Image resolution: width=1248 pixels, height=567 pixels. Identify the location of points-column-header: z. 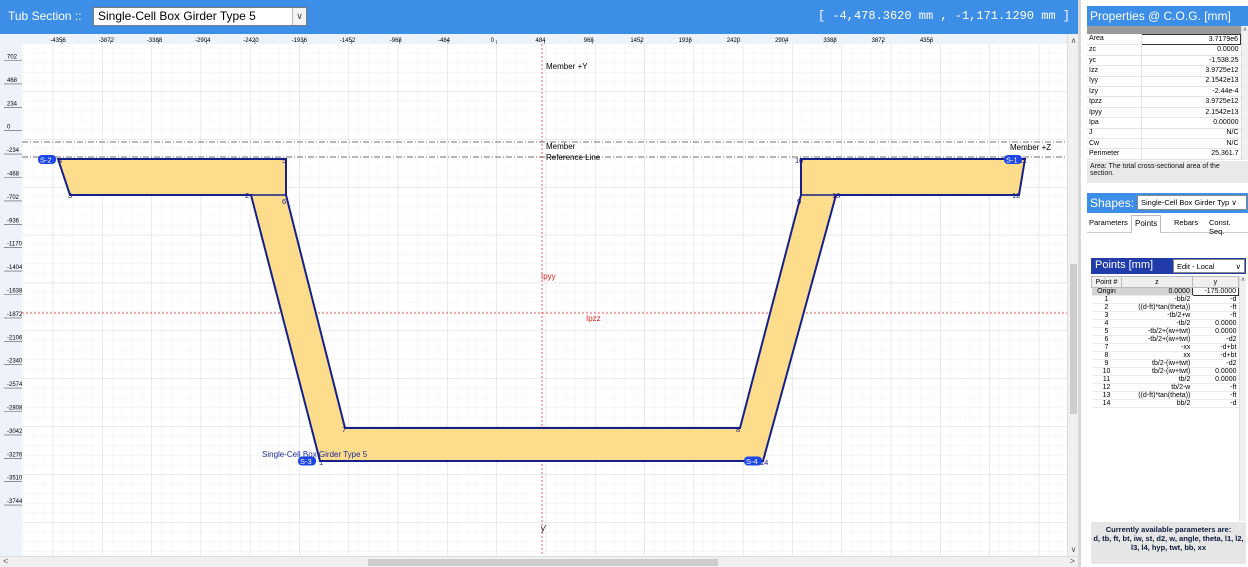
(1157, 282).